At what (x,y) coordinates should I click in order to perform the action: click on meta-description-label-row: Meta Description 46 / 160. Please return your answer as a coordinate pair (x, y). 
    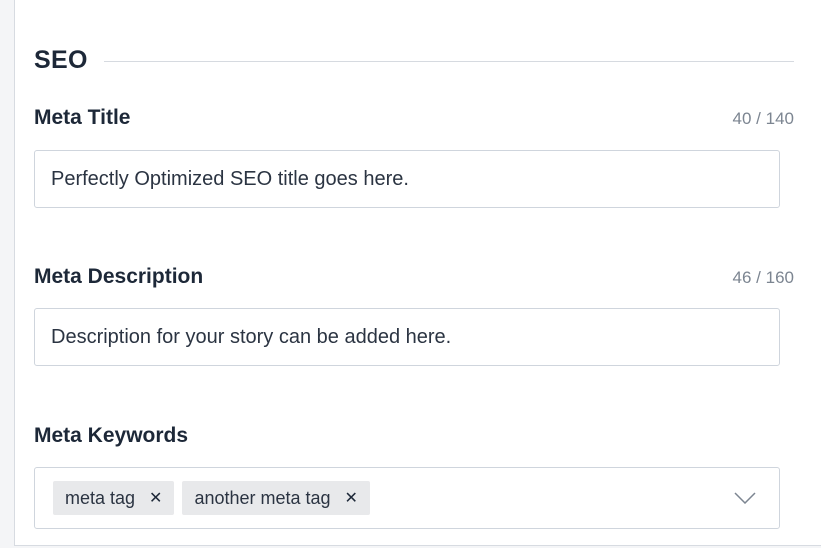
    Looking at the image, I should click on (414, 277).